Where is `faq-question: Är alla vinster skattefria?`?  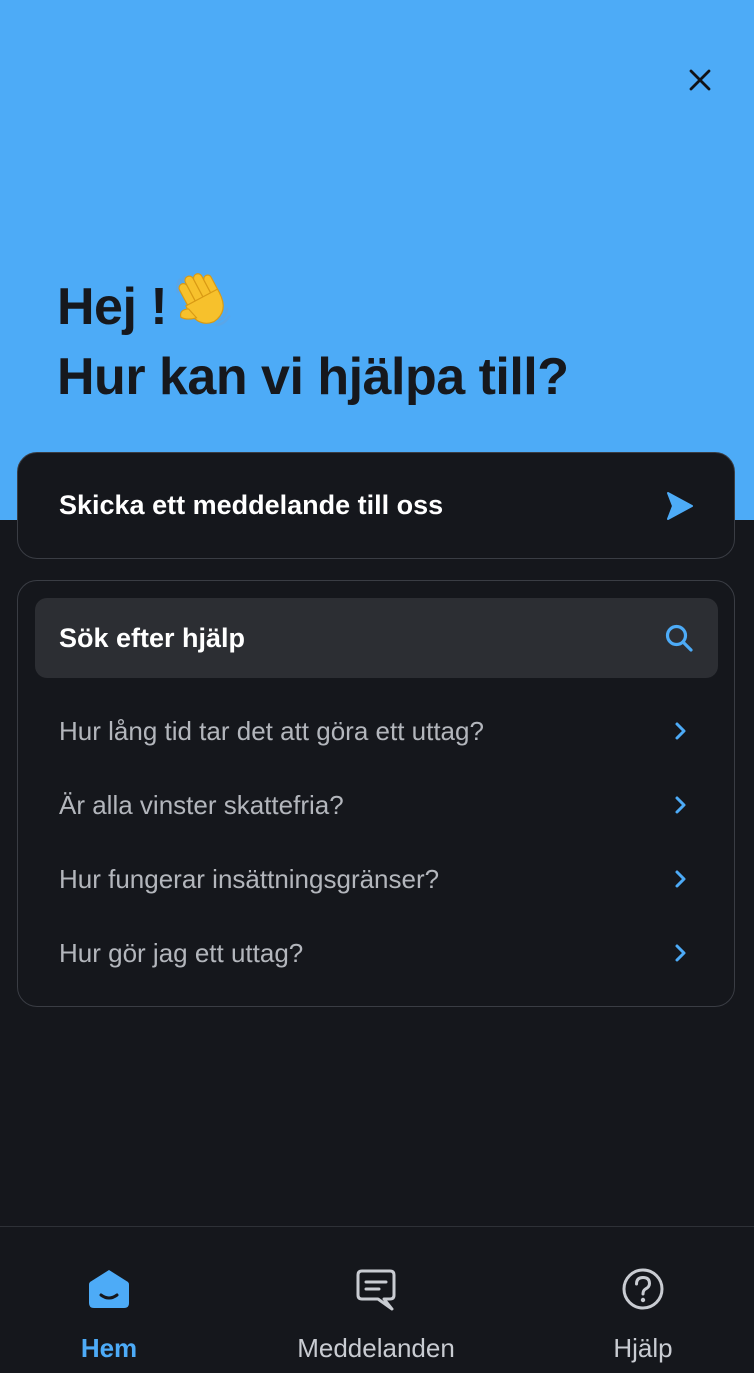 faq-question: Är alla vinster skattefria? is located at coordinates (201, 804).